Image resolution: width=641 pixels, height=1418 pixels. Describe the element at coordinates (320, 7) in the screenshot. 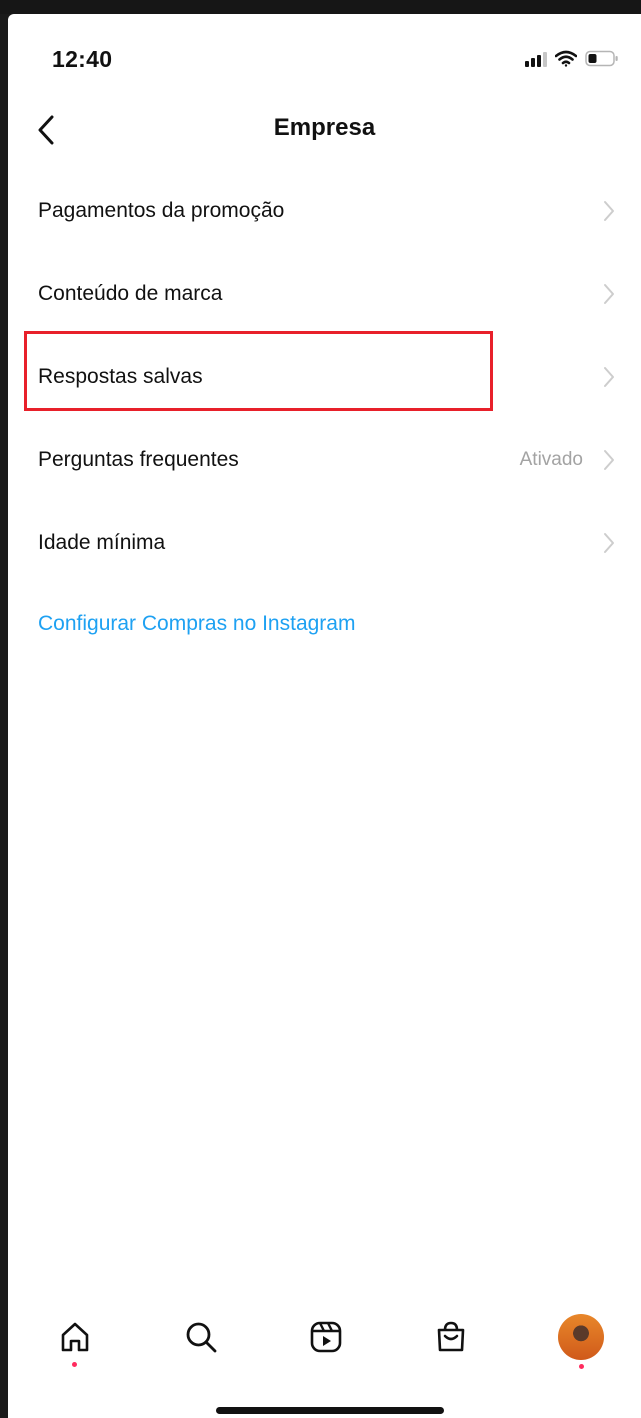

I see `window-top-bar` at that location.